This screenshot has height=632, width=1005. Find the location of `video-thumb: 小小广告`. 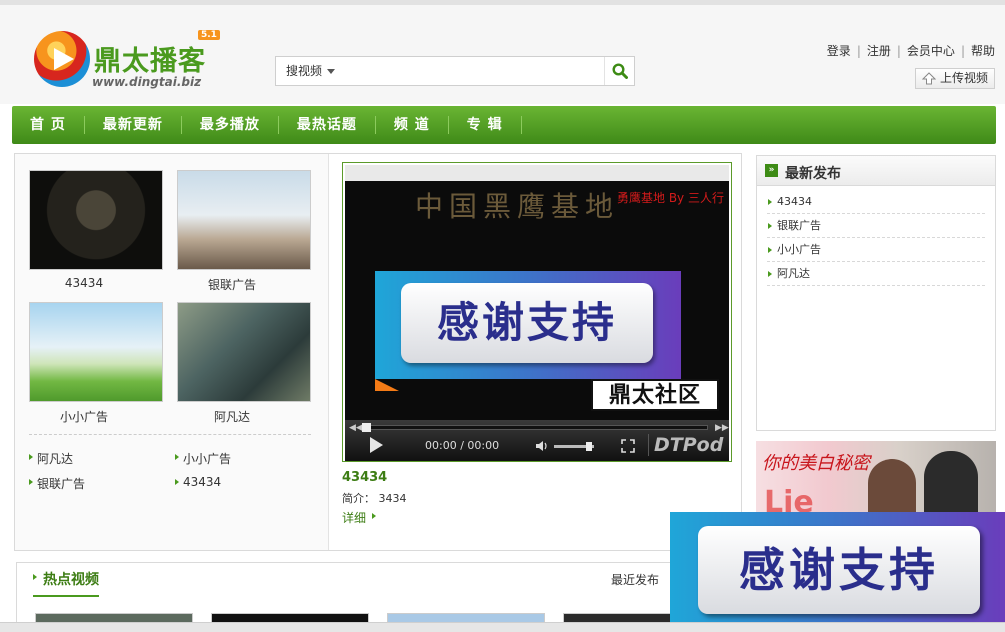

video-thumb: 小小广告 is located at coordinates (96, 363).